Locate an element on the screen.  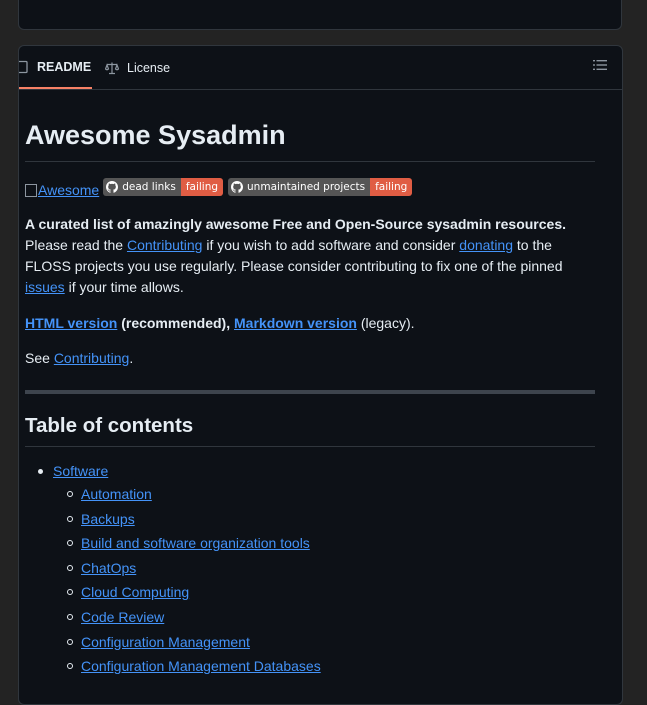
tab-license: License is located at coordinates (137, 67).